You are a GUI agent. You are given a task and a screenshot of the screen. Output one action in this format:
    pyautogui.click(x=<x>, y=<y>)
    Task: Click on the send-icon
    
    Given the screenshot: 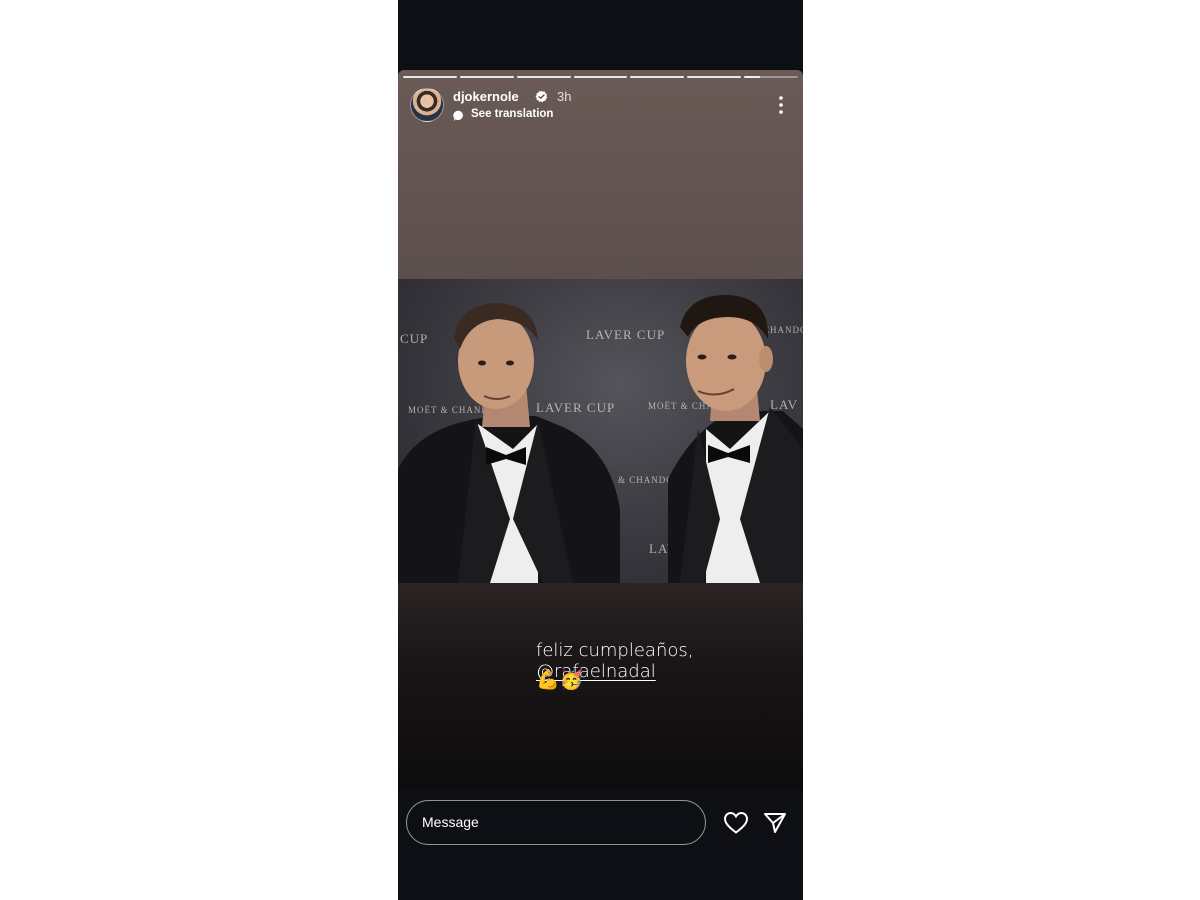 What is the action you would take?
    pyautogui.click(x=775, y=823)
    